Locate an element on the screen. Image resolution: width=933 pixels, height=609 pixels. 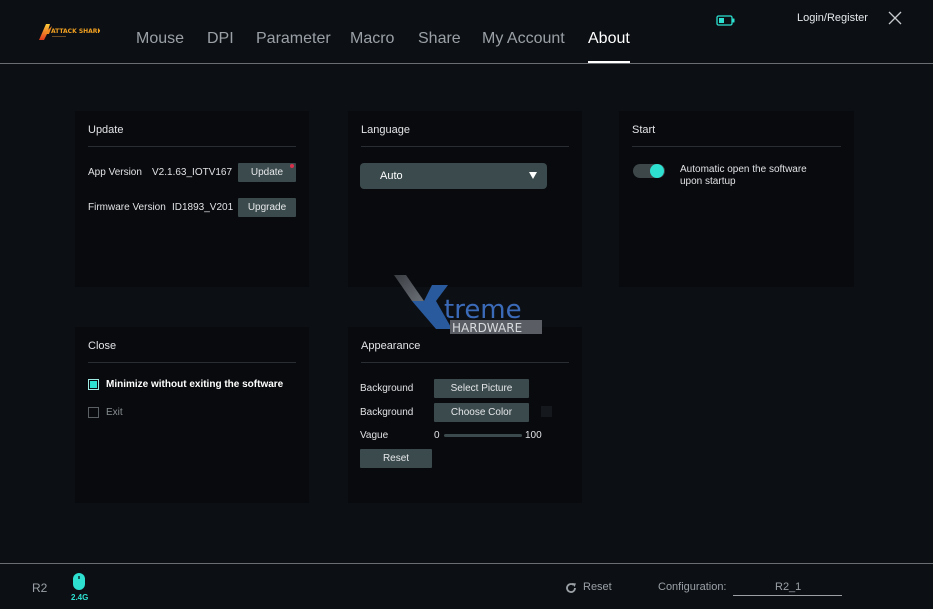
select-picture-button: Select Picture is located at coordinates (481, 388).